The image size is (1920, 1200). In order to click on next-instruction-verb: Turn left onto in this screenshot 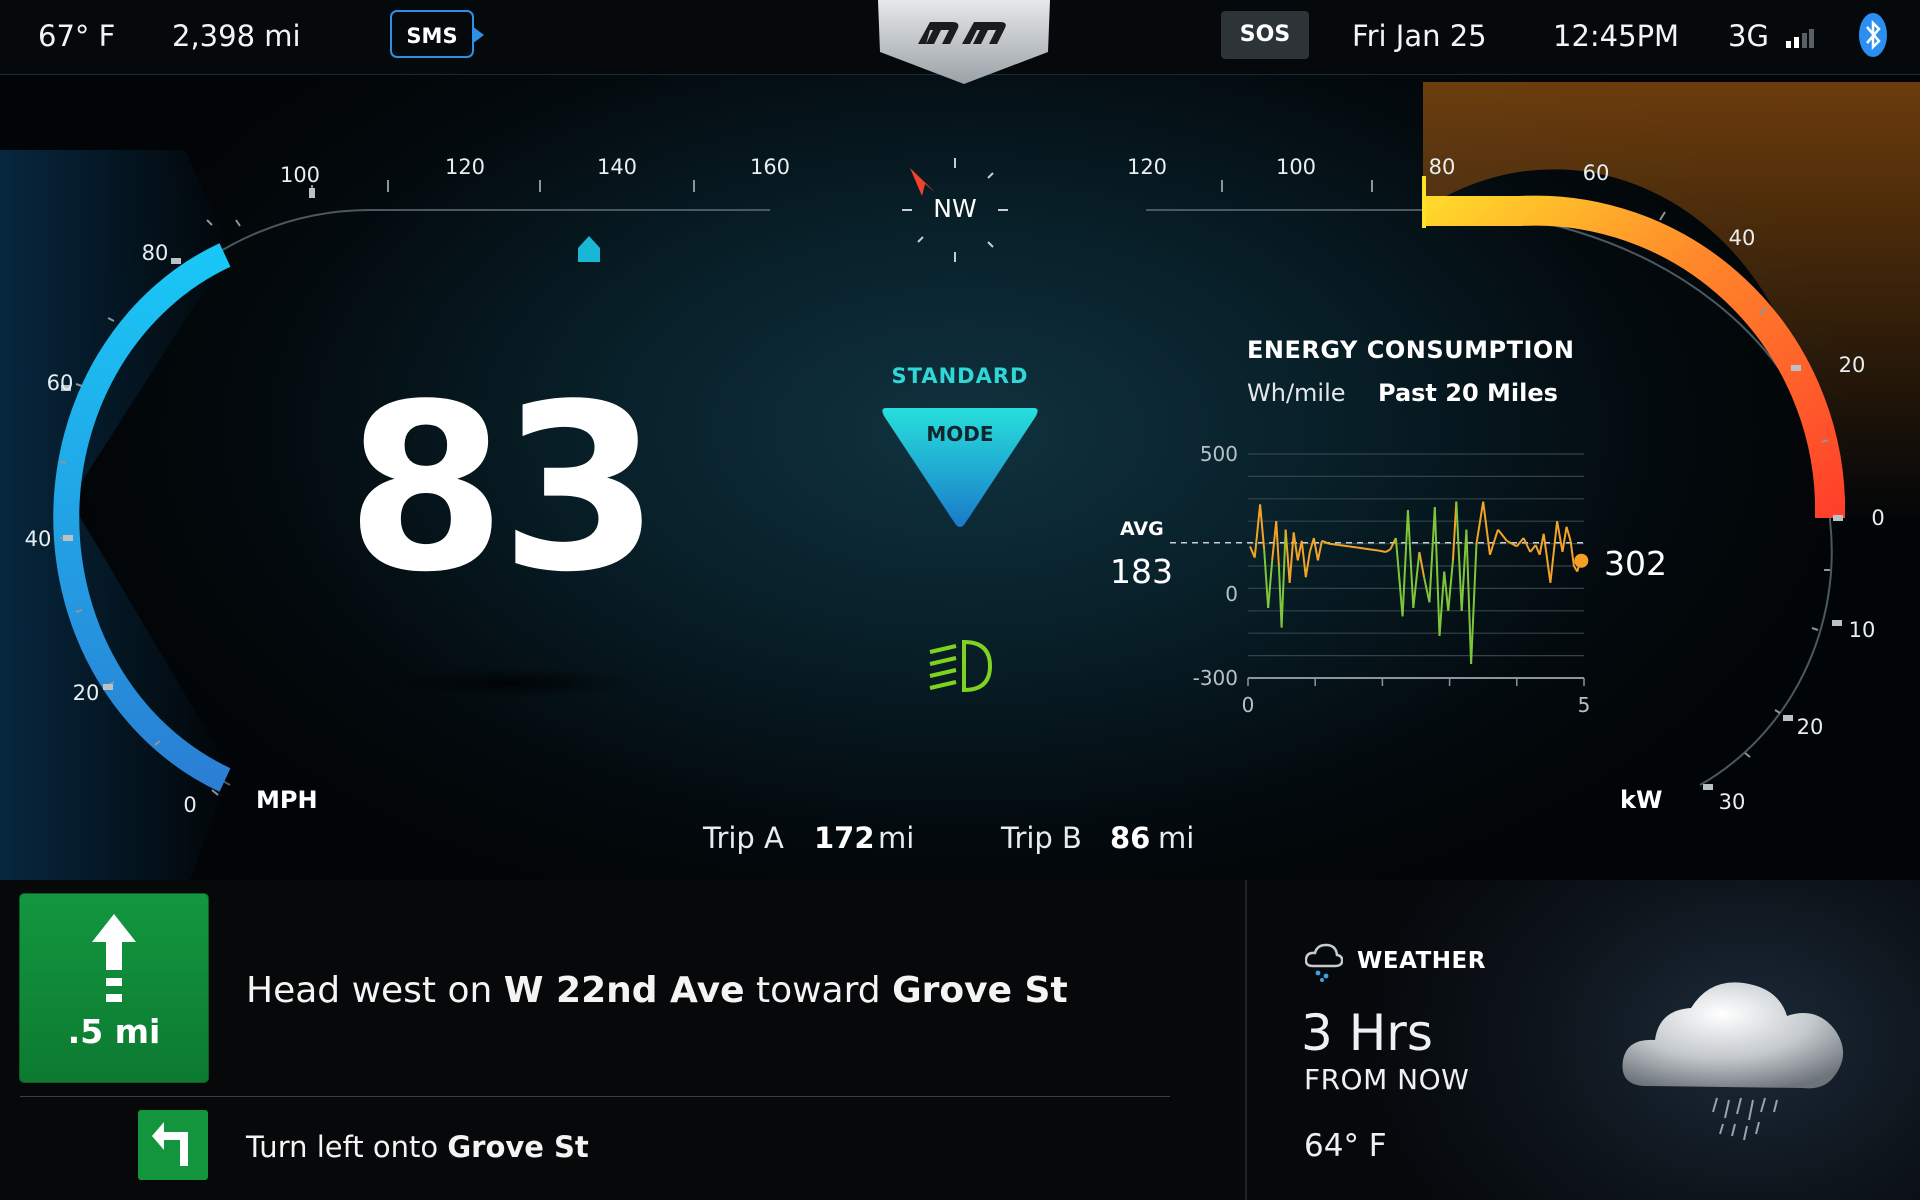, I will do `click(342, 1147)`.